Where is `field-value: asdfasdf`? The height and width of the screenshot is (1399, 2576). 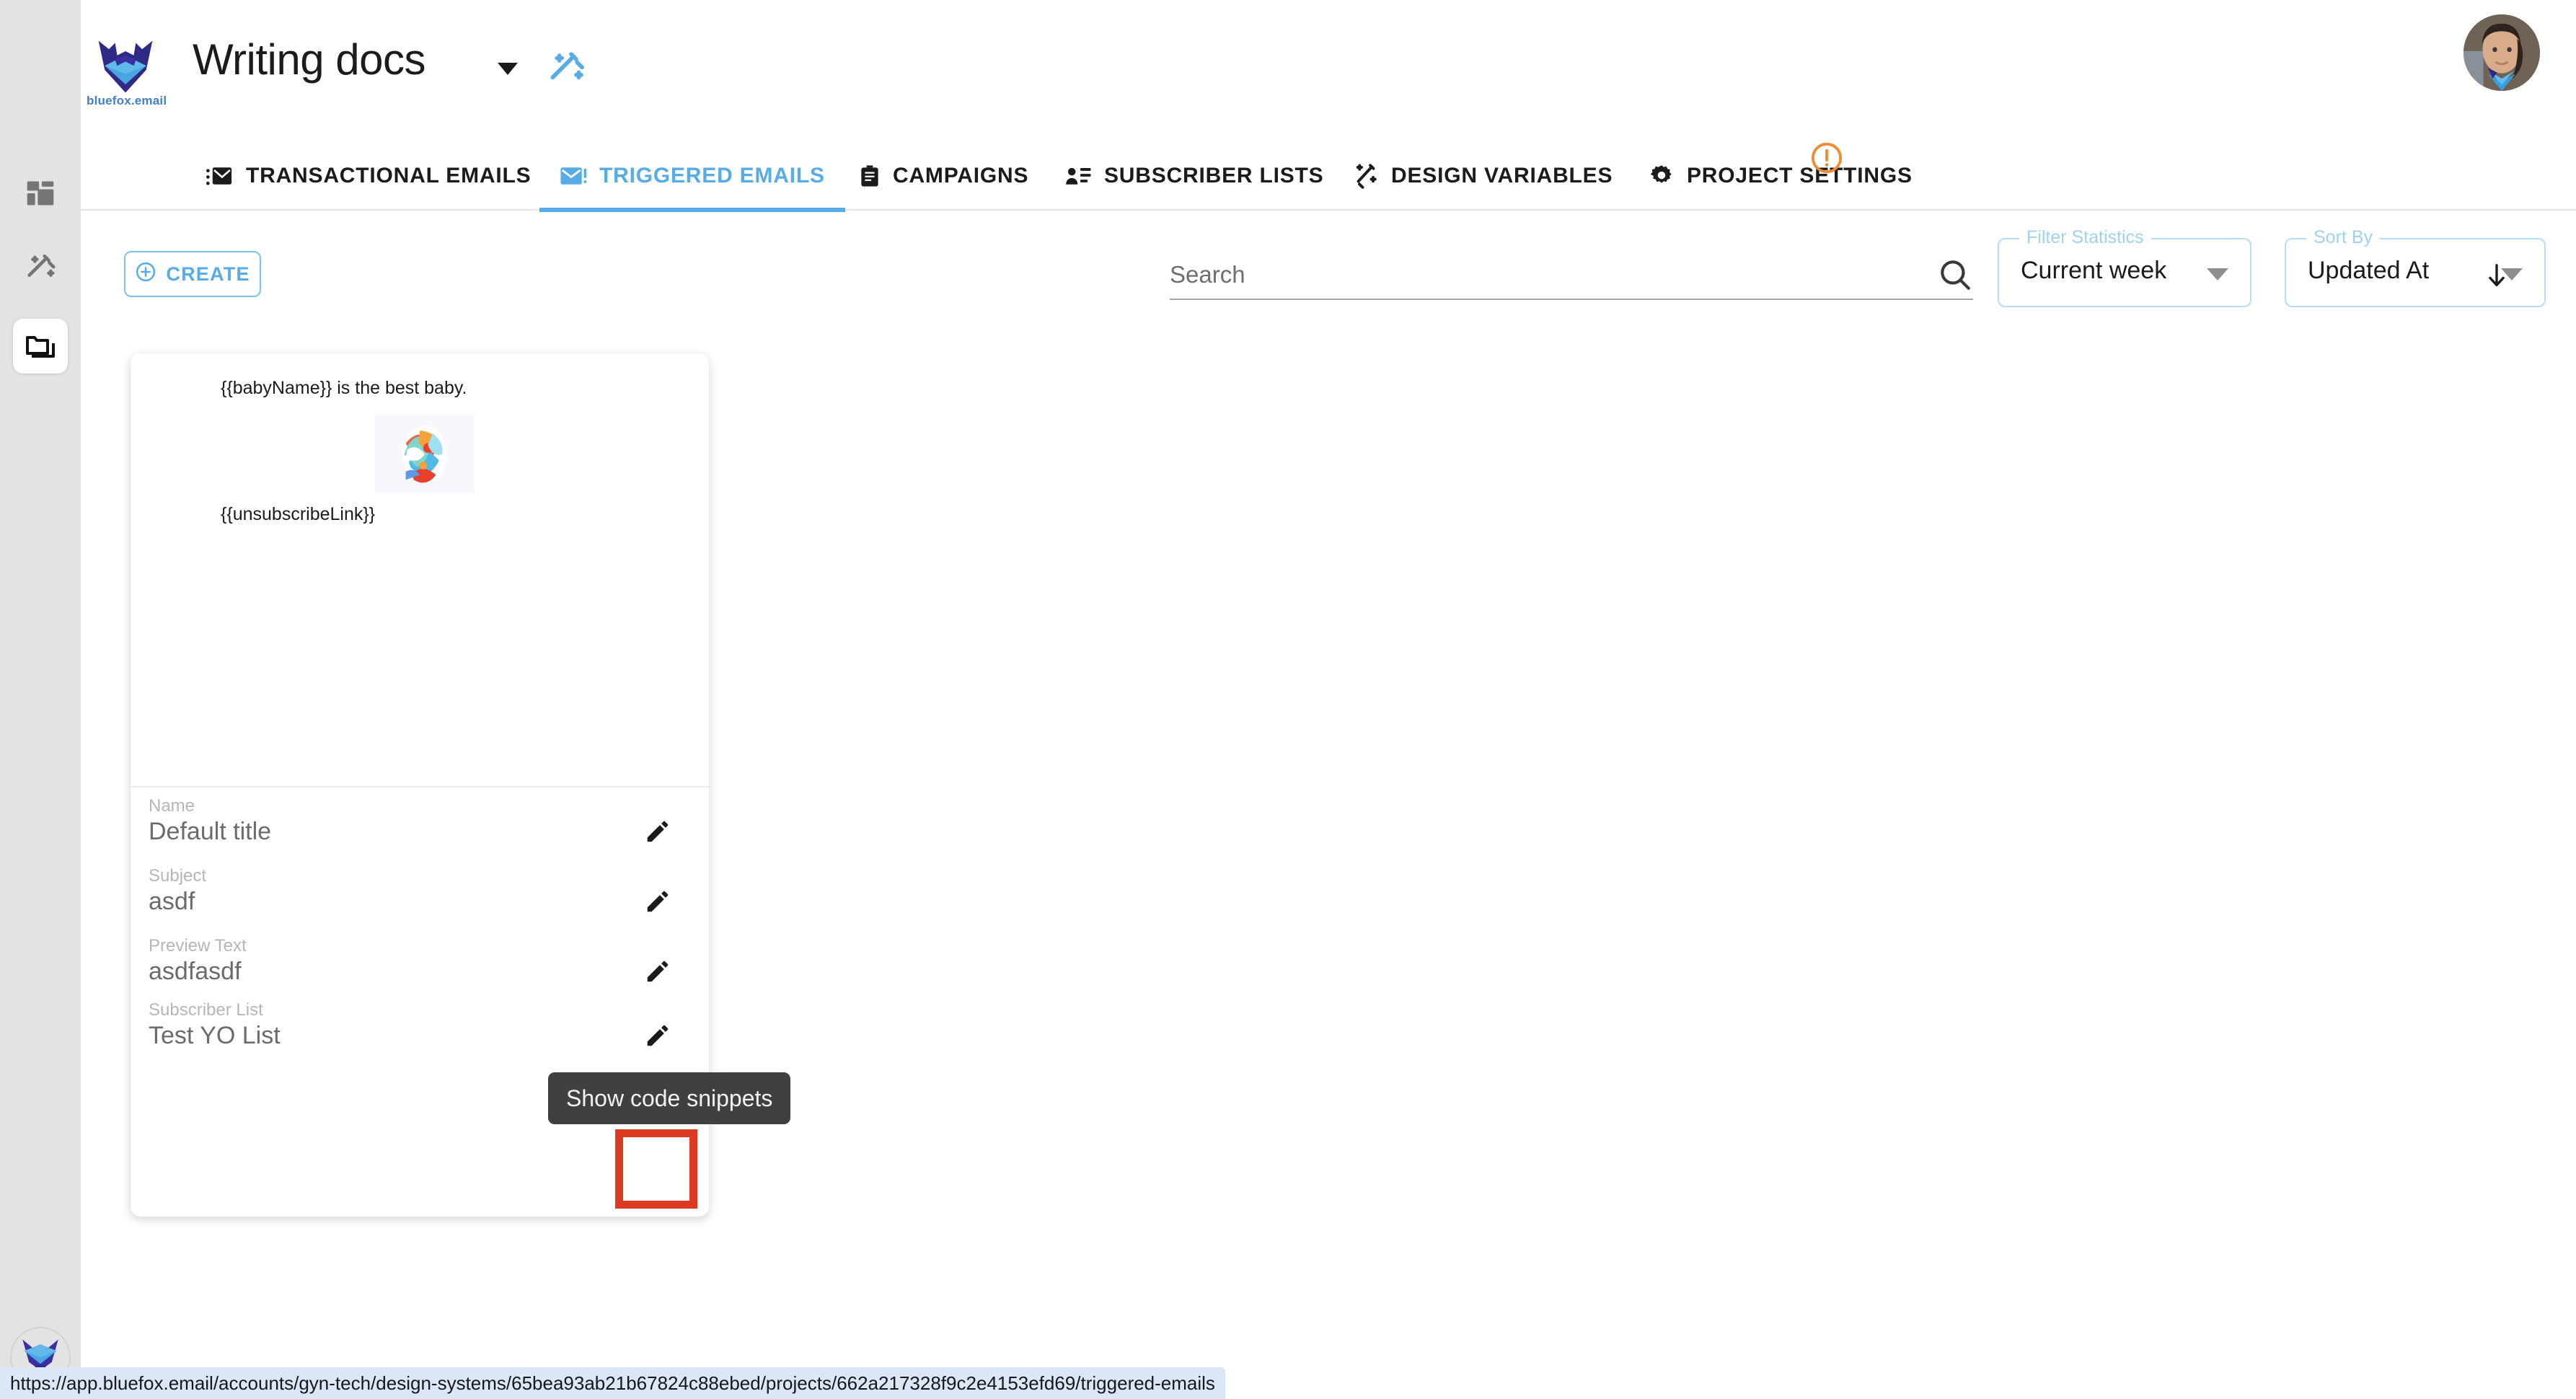 field-value: asdfasdf is located at coordinates (195, 971).